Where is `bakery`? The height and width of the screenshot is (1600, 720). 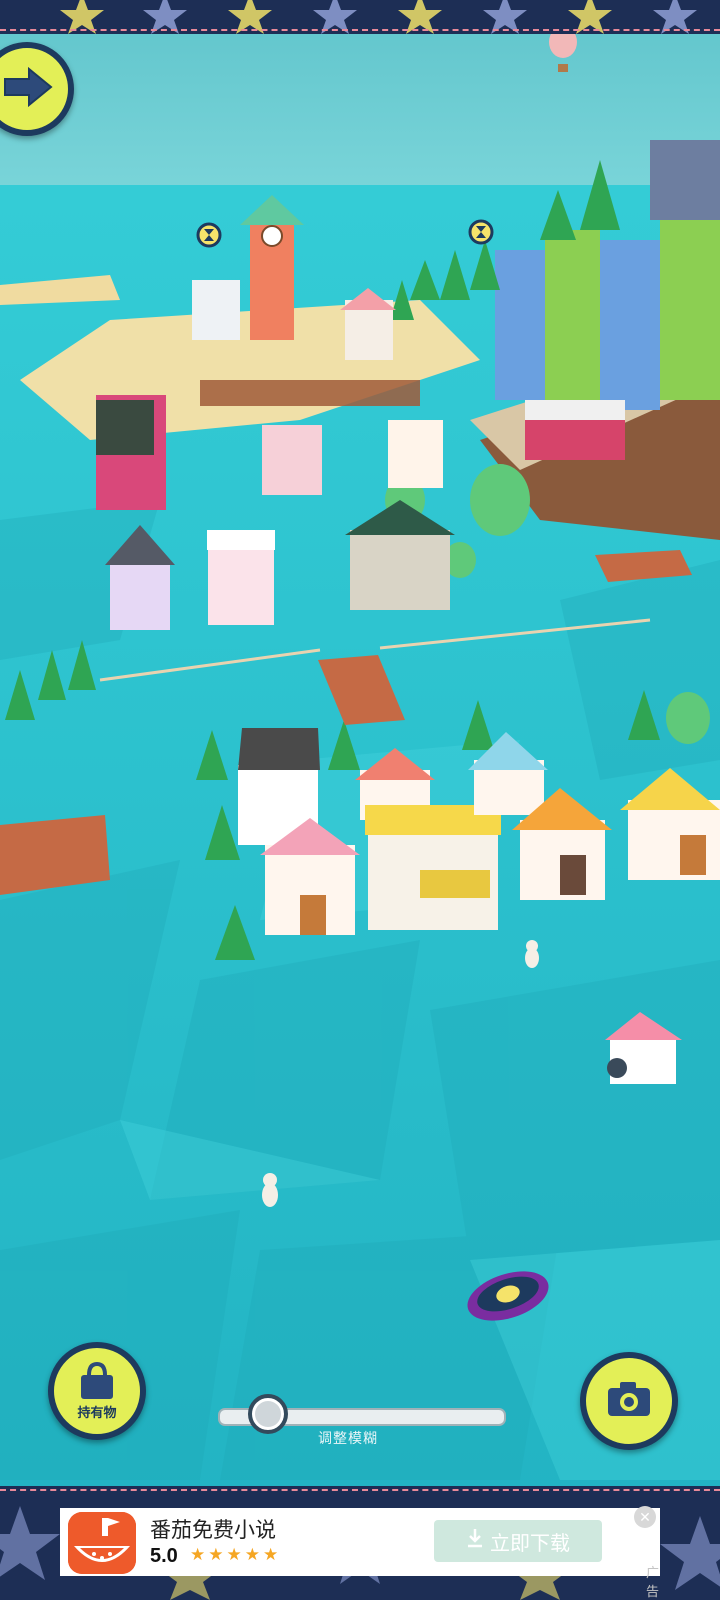
bakery is located at coordinates (415, 454).